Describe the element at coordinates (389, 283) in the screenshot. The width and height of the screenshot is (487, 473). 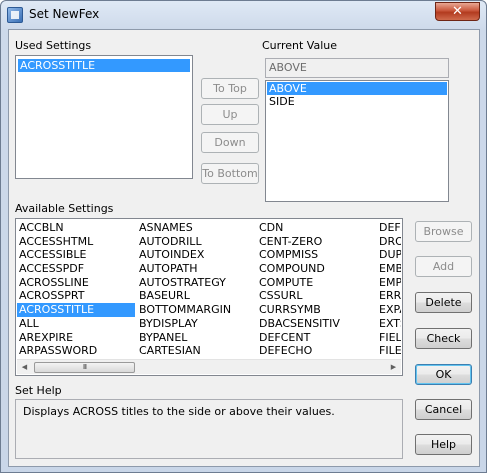
I see `setting-item: EMPT` at that location.